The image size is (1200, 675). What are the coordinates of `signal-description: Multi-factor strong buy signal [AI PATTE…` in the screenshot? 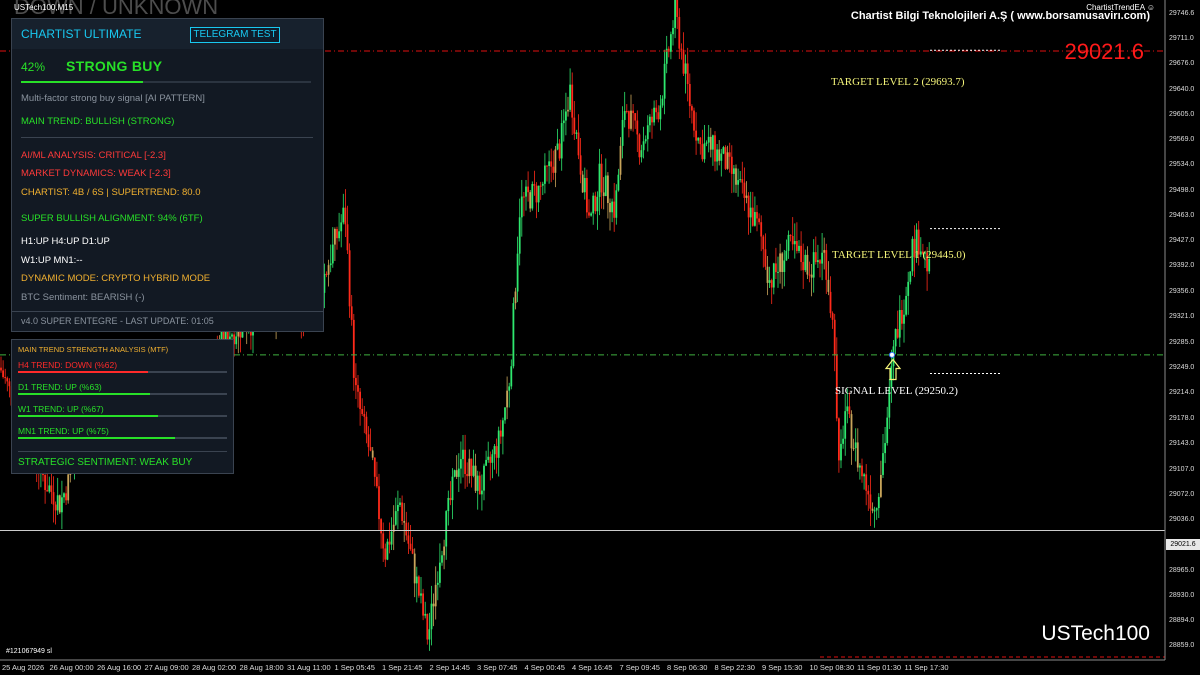 It's located at (113, 98).